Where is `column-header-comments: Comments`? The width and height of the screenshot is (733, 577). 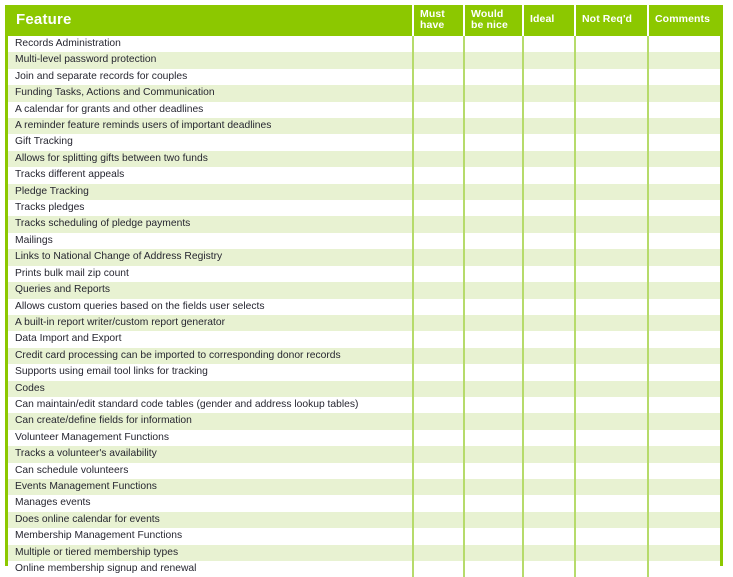 column-header-comments: Comments is located at coordinates (684, 20).